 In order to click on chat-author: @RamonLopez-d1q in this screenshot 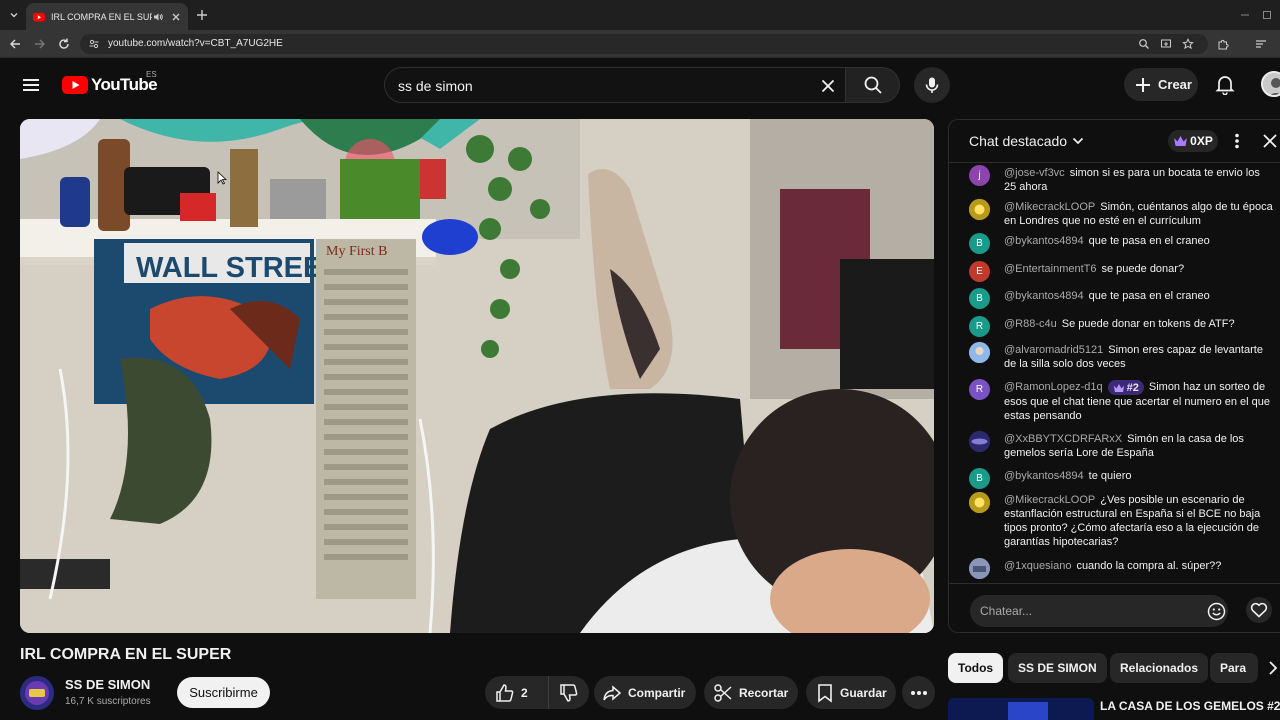, I will do `click(1053, 387)`.